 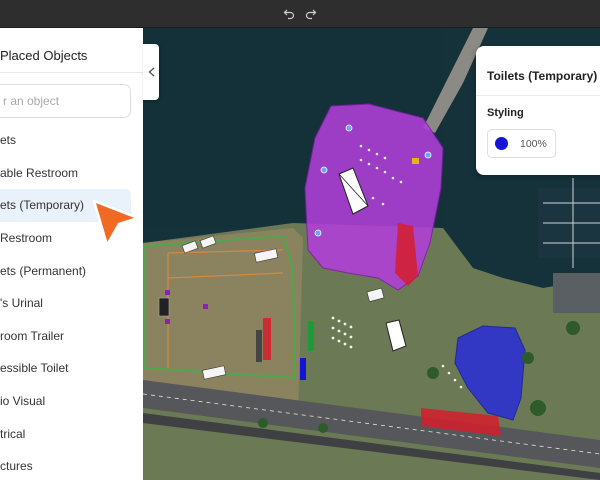 I want to click on properties-card: Toilets (Temporary) Styling 100%, so click(x=538, y=110).